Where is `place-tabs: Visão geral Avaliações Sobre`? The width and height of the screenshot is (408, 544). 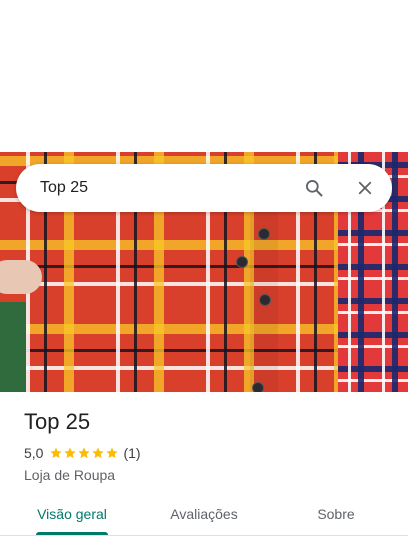 place-tabs: Visão geral Avaliações Sobre is located at coordinates (204, 516).